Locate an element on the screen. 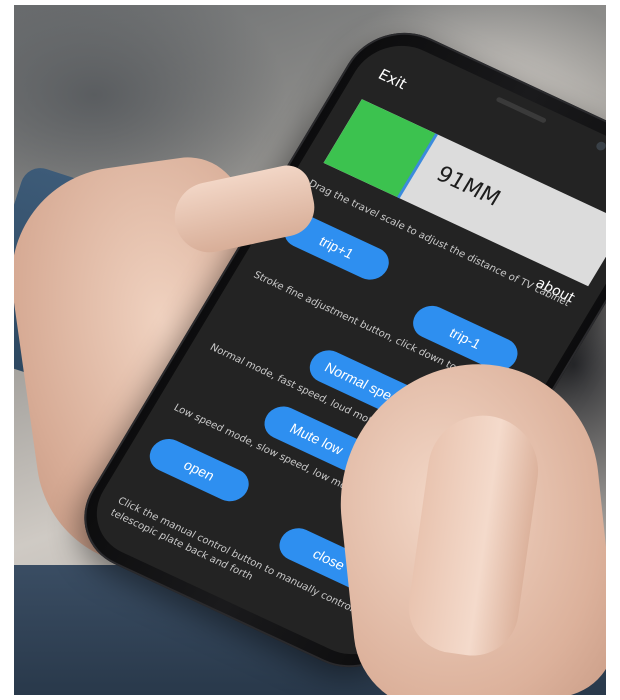 This screenshot has width=620, height=700. camera-icon is located at coordinates (600, 146).